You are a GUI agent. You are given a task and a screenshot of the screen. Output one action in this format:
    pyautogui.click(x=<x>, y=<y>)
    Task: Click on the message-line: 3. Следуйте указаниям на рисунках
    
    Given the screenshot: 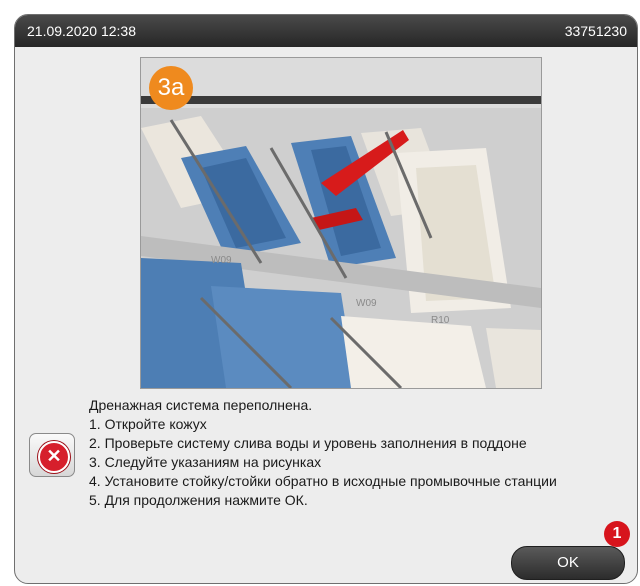 What is the action you would take?
    pyautogui.click(x=205, y=462)
    